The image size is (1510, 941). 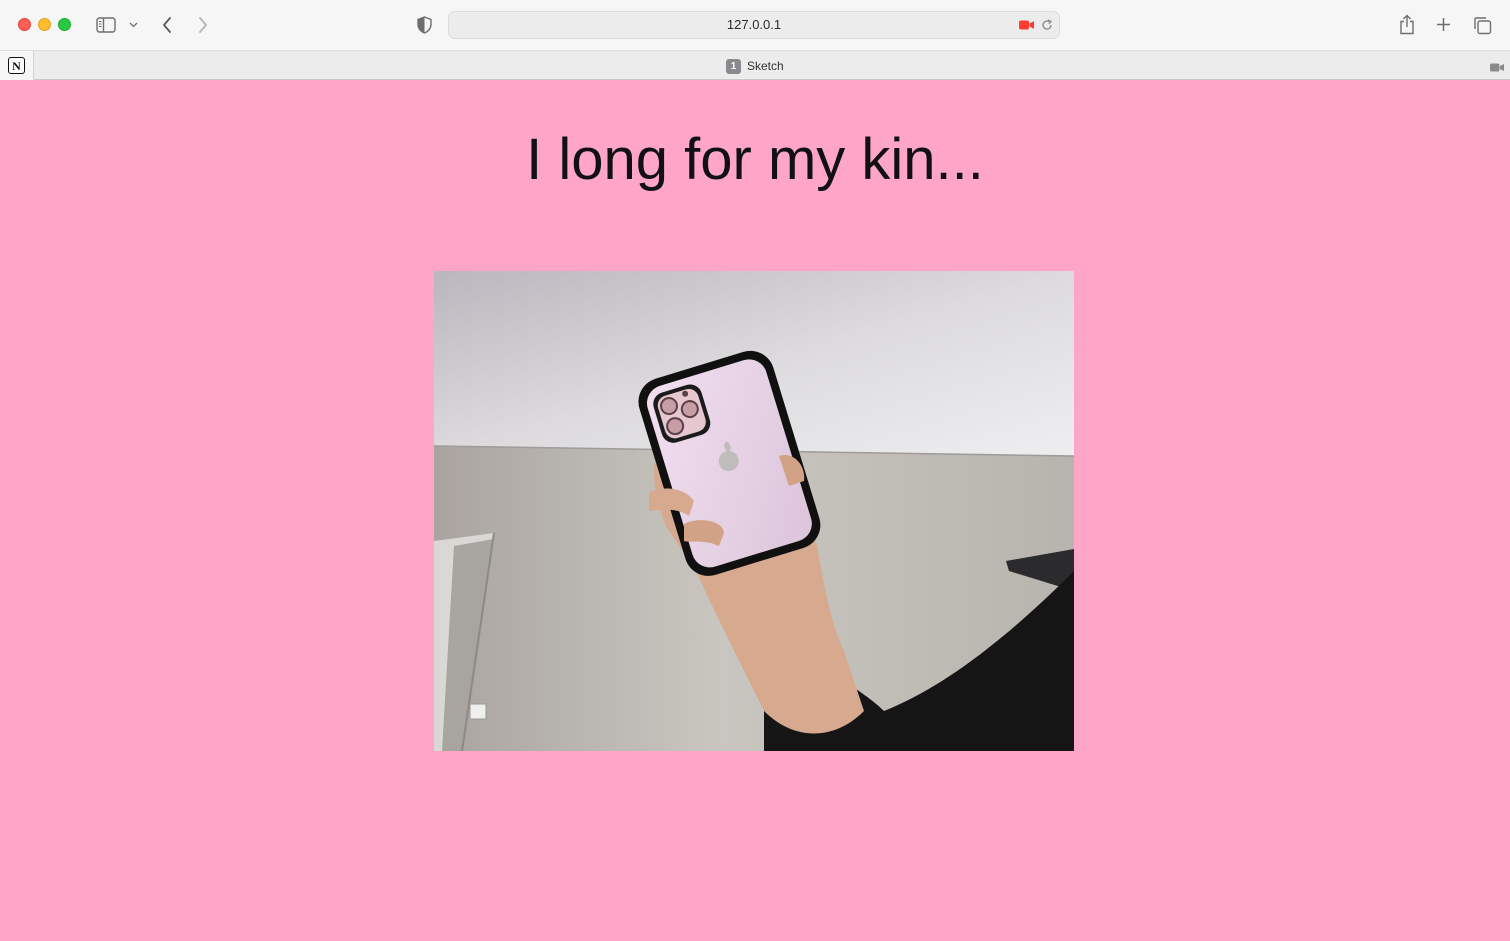 I want to click on pinned-tab: N, so click(x=17, y=65).